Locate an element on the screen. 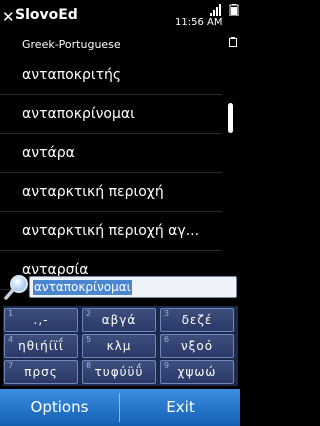 Image resolution: width=320 pixels, height=426 pixels. dictionary-name: Greek-Portuguese is located at coordinates (71, 44).